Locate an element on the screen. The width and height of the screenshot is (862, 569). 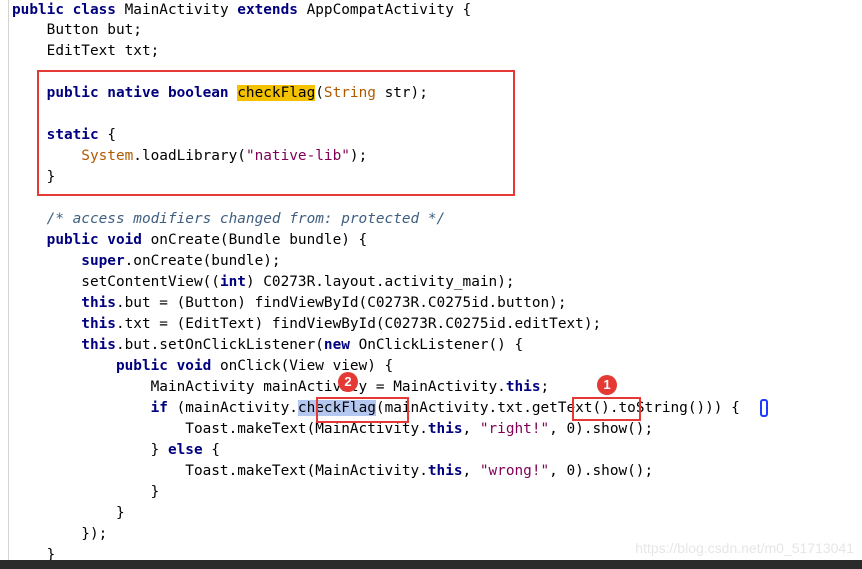
code-token: new is located at coordinates (341, 345).